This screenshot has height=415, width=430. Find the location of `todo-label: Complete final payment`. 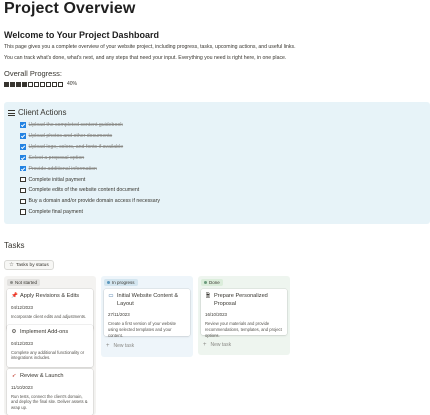

todo-label: Complete final payment is located at coordinates (56, 212).